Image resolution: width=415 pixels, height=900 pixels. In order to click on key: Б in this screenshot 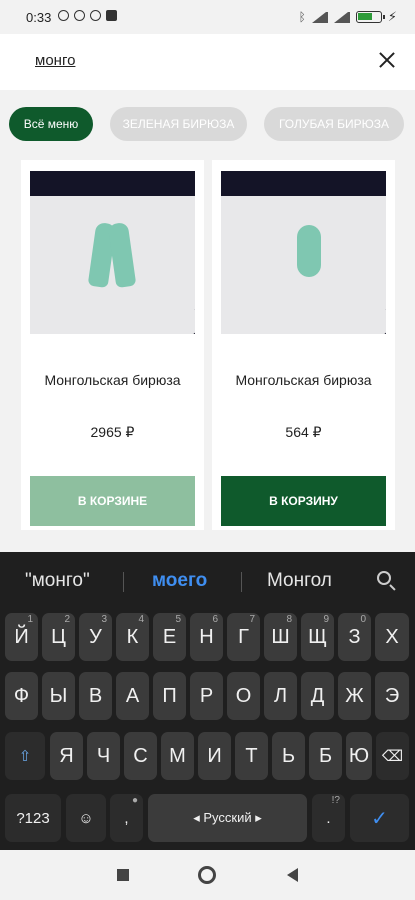, I will do `click(325, 756)`.